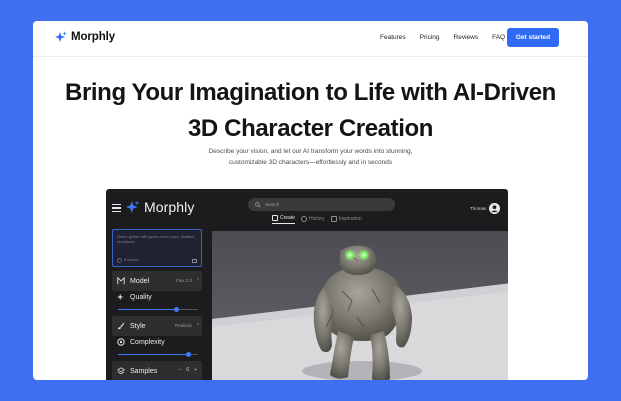 The width and height of the screenshot is (621, 401). I want to click on brand-logo: Morphly, so click(85, 37).